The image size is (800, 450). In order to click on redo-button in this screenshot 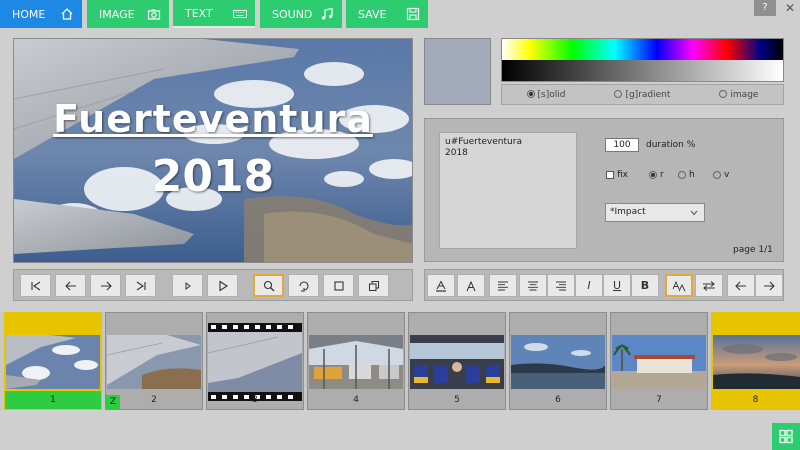, I will do `click(769, 285)`.